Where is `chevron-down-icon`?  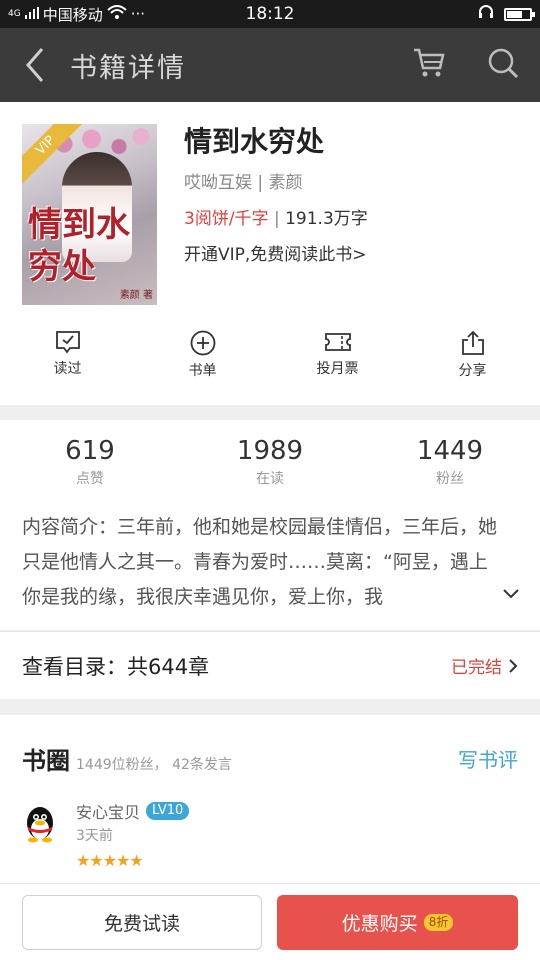 chevron-down-icon is located at coordinates (511, 594).